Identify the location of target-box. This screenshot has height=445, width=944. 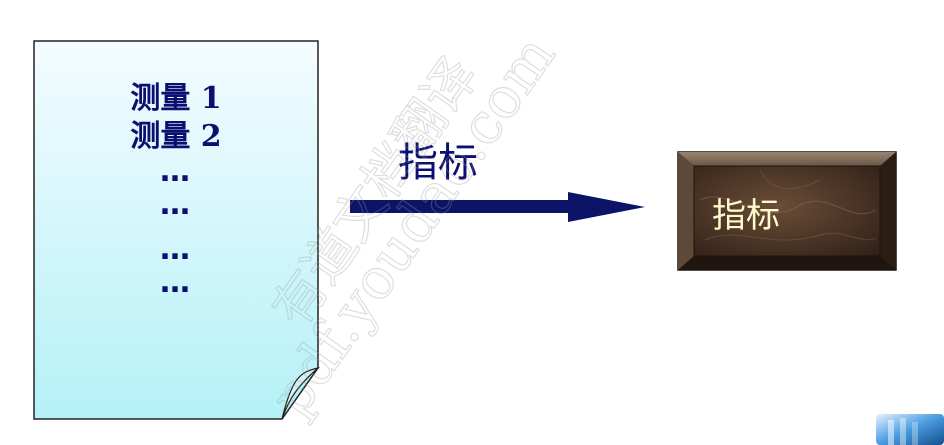
(787, 211).